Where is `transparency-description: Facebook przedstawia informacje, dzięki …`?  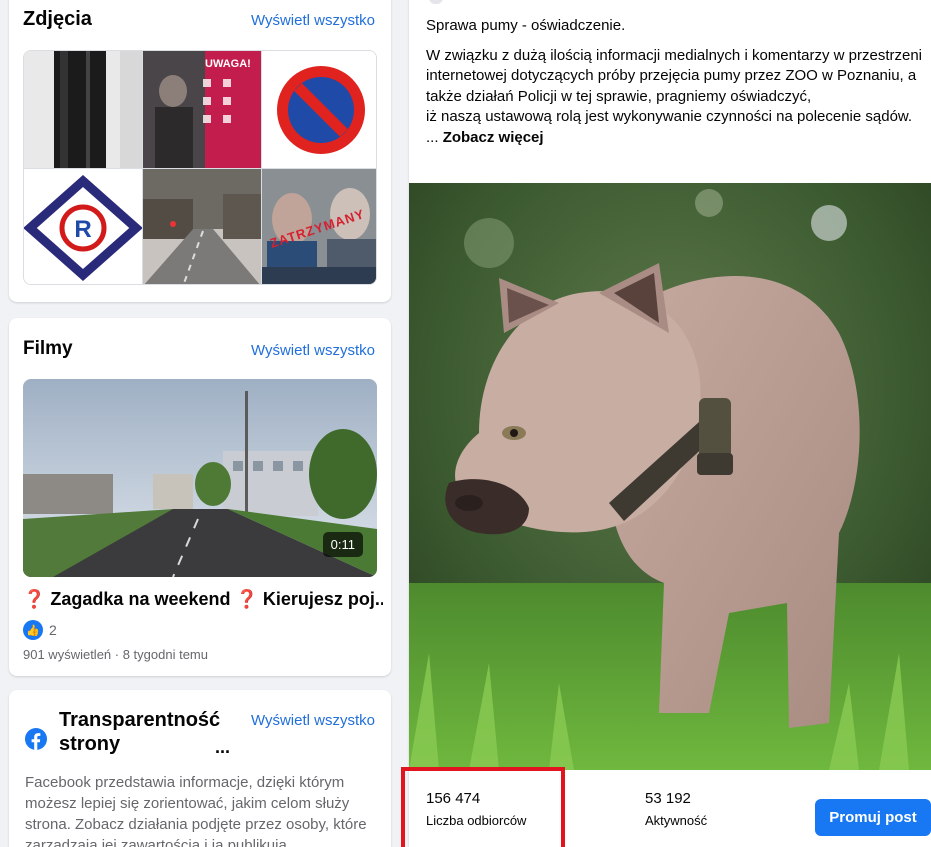 transparency-description: Facebook przedstawia informacje, dzięki … is located at coordinates (196, 810).